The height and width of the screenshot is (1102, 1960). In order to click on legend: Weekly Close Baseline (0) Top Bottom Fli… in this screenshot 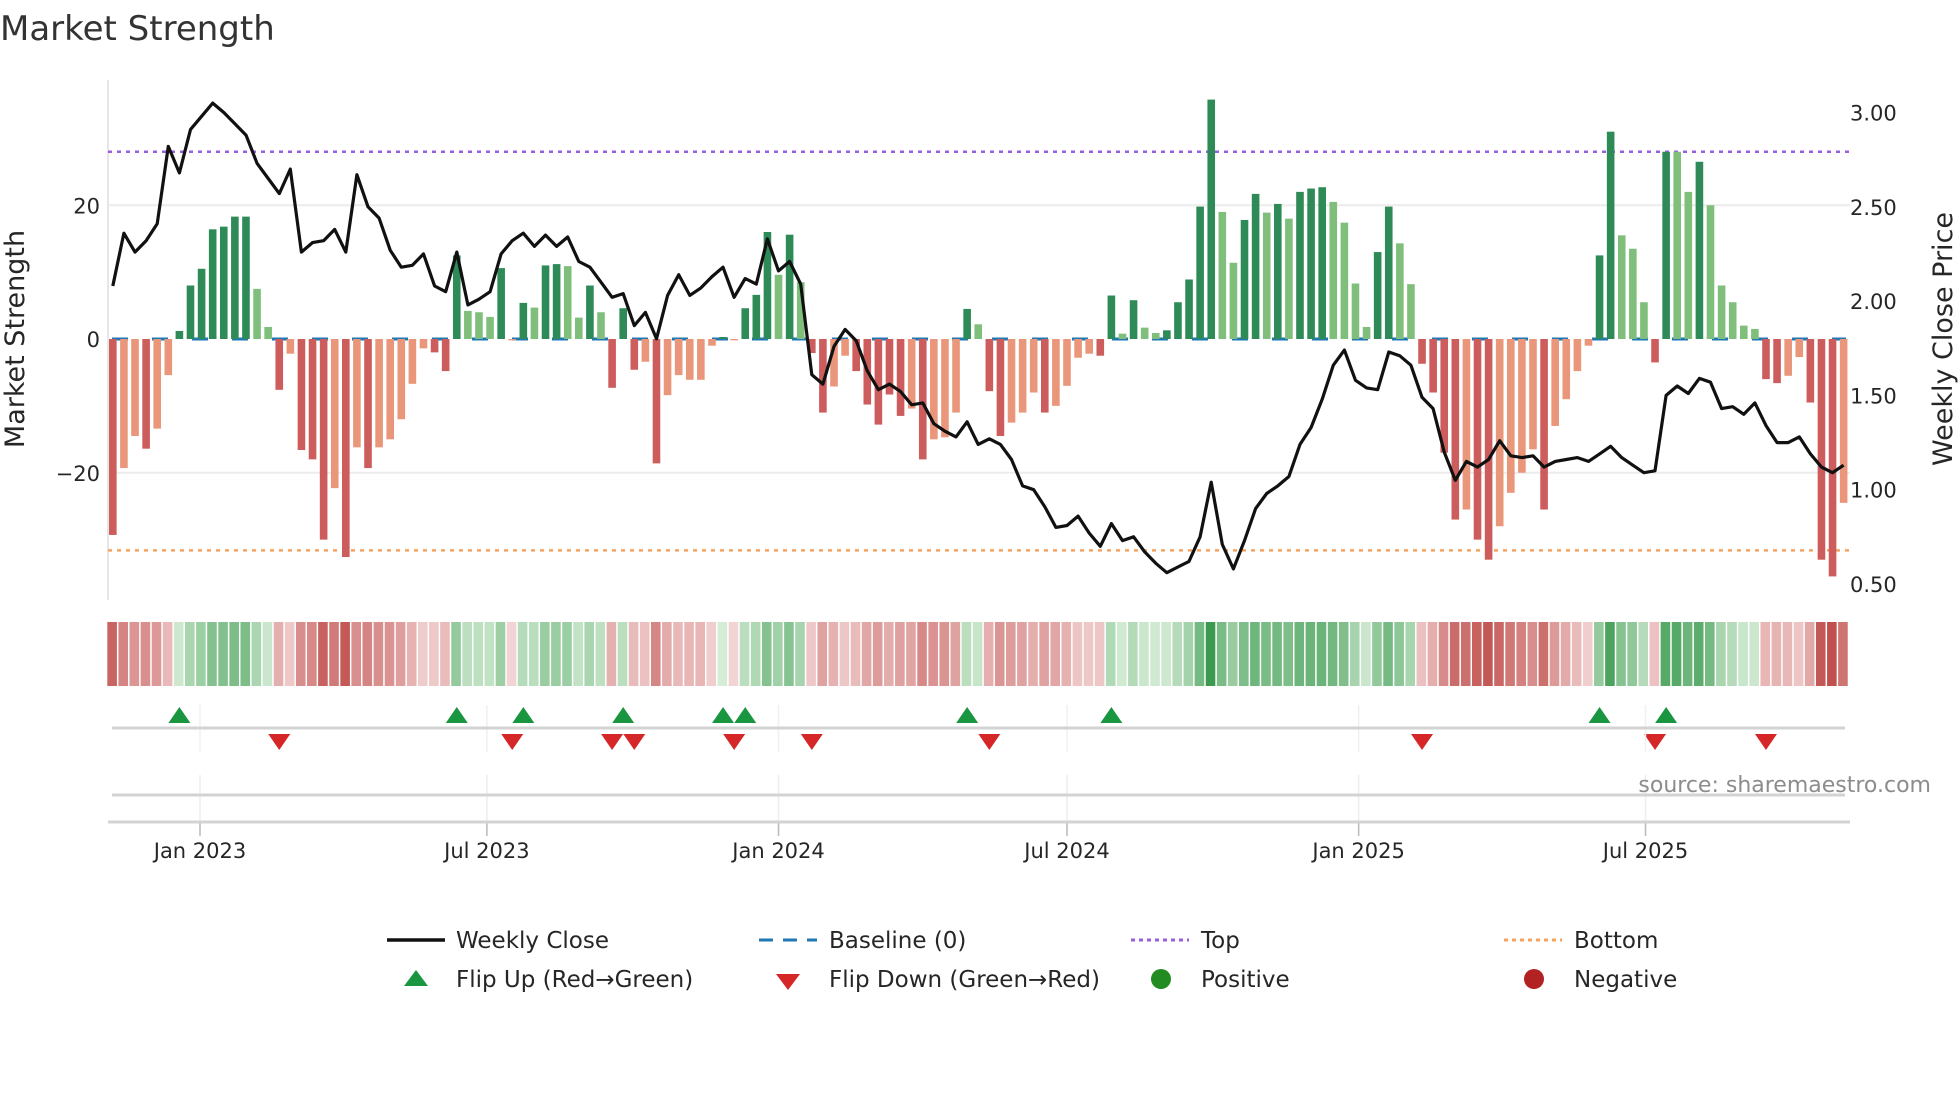, I will do `click(1032, 960)`.